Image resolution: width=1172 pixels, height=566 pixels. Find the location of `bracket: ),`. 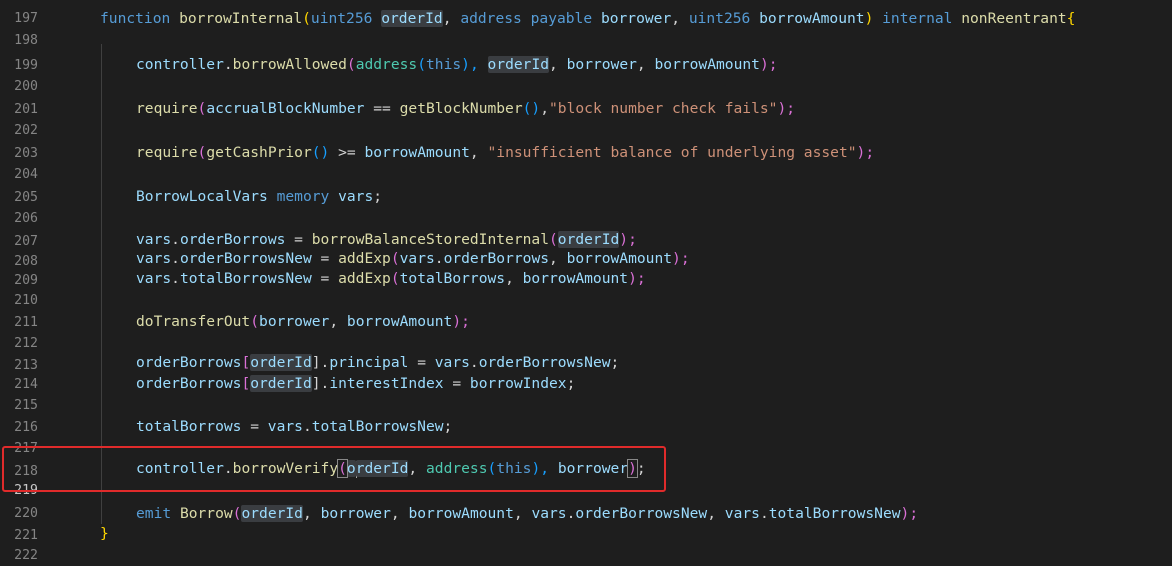

bracket: ), is located at coordinates (474, 64).